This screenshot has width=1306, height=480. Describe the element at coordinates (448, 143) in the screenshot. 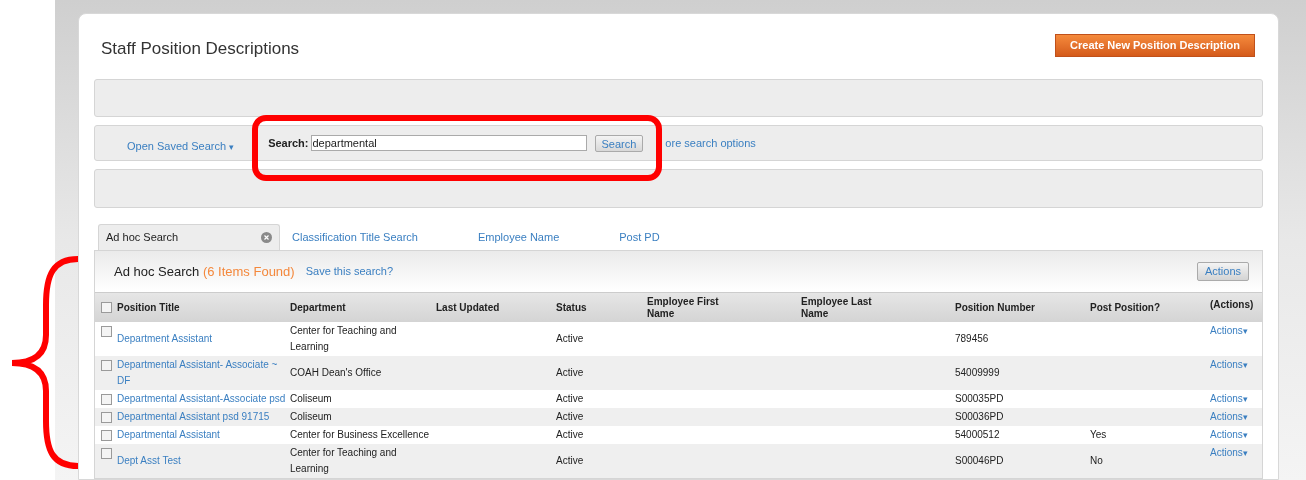

I see `search-field: departmental` at that location.